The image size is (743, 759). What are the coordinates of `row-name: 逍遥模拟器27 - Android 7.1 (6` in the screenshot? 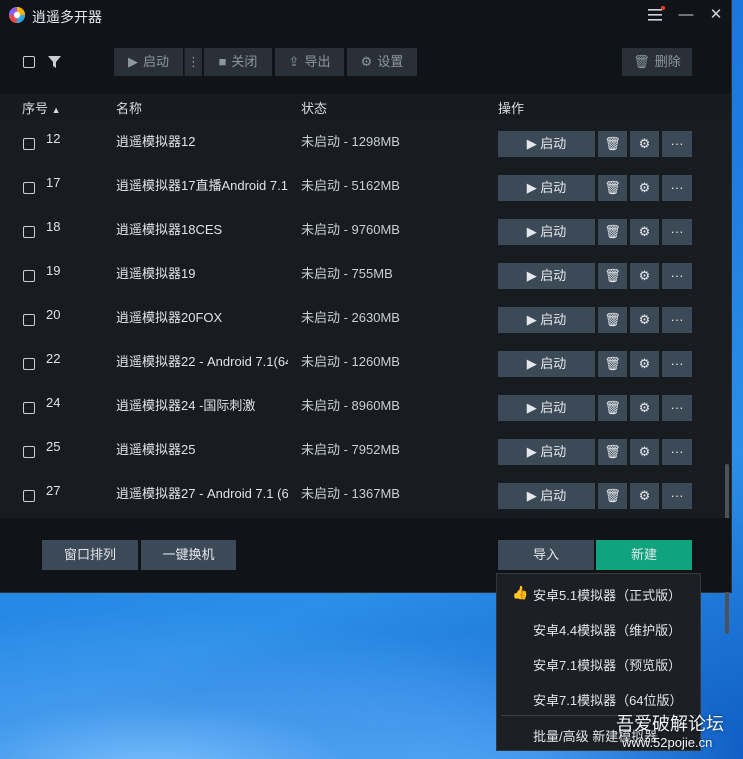 It's located at (202, 493).